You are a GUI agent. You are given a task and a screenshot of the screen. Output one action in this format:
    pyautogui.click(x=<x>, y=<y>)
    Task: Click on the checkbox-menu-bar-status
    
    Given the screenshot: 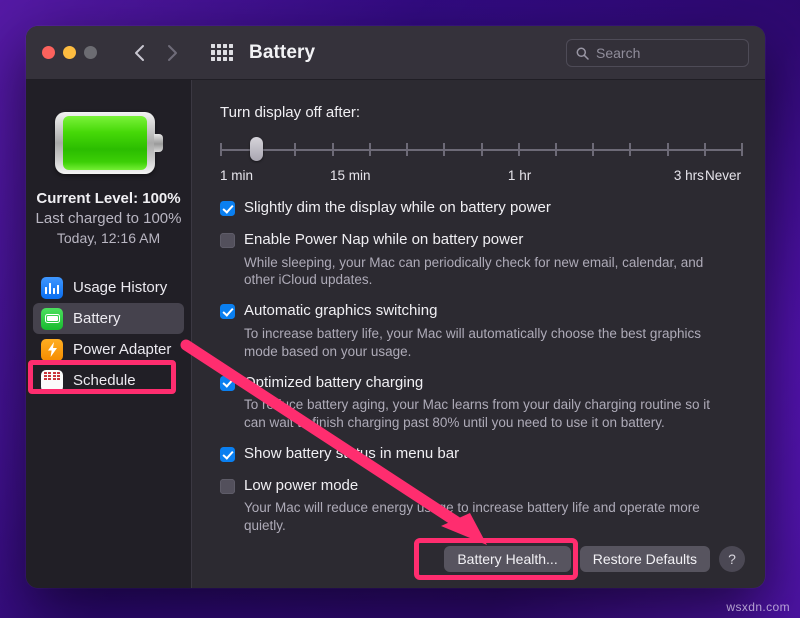 What is the action you would take?
    pyautogui.click(x=227, y=454)
    